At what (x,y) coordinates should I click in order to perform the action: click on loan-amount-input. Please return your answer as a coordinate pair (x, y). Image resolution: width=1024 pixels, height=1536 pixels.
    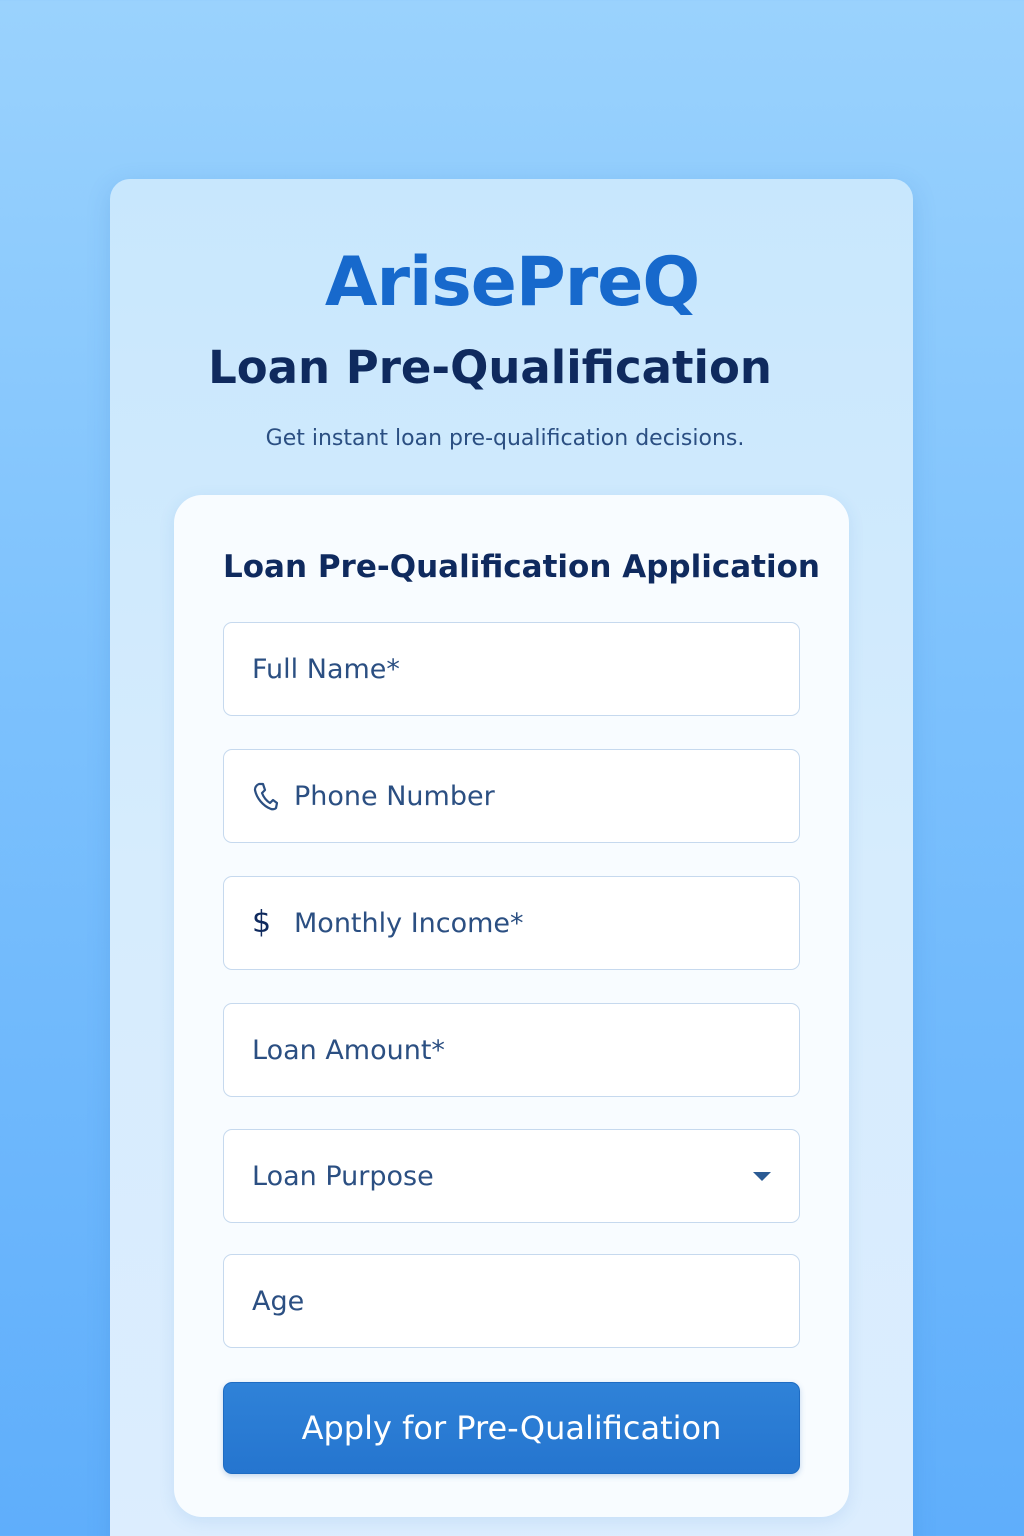
    Looking at the image, I should click on (513, 1050).